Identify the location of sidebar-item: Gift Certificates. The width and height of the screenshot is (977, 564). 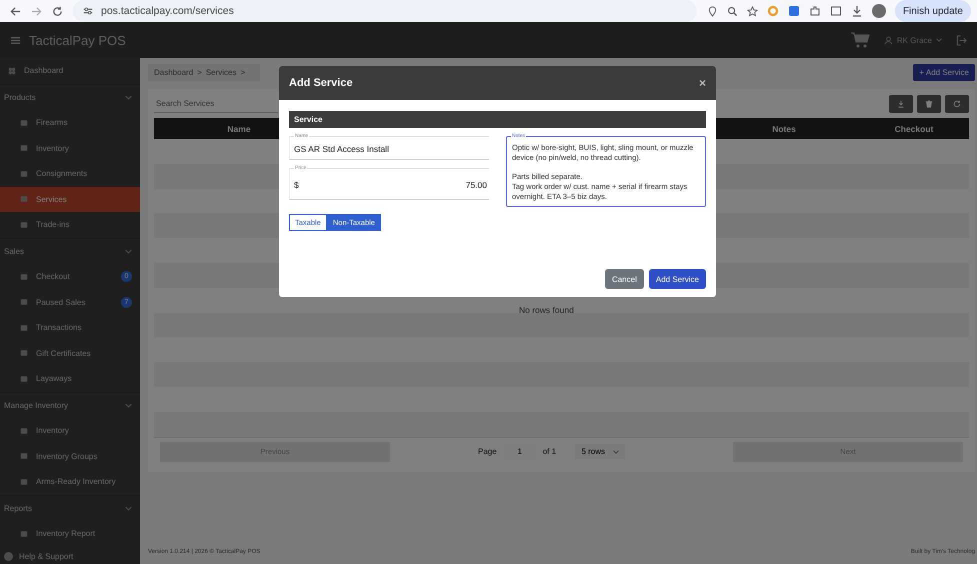
(70, 353).